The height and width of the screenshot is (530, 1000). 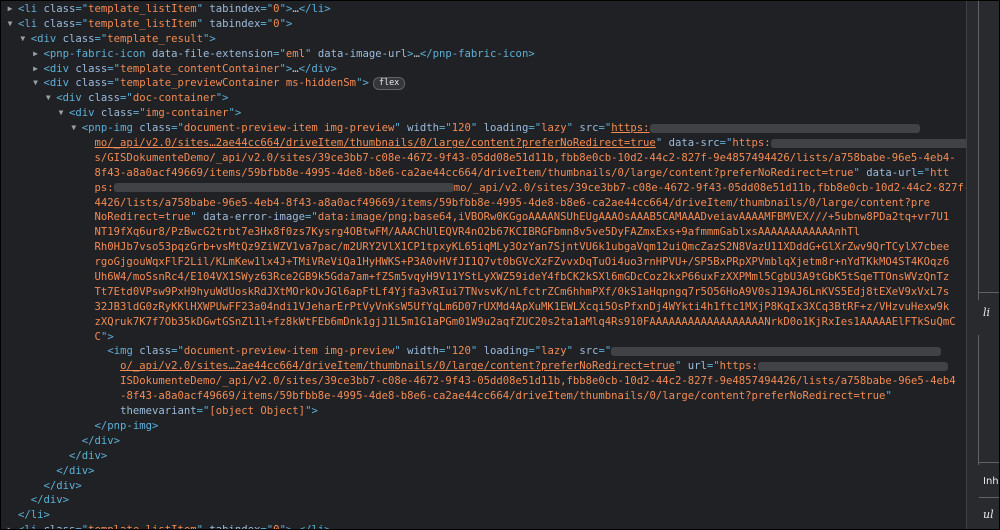 I want to click on attribute-name: tabindex, so click(x=234, y=527).